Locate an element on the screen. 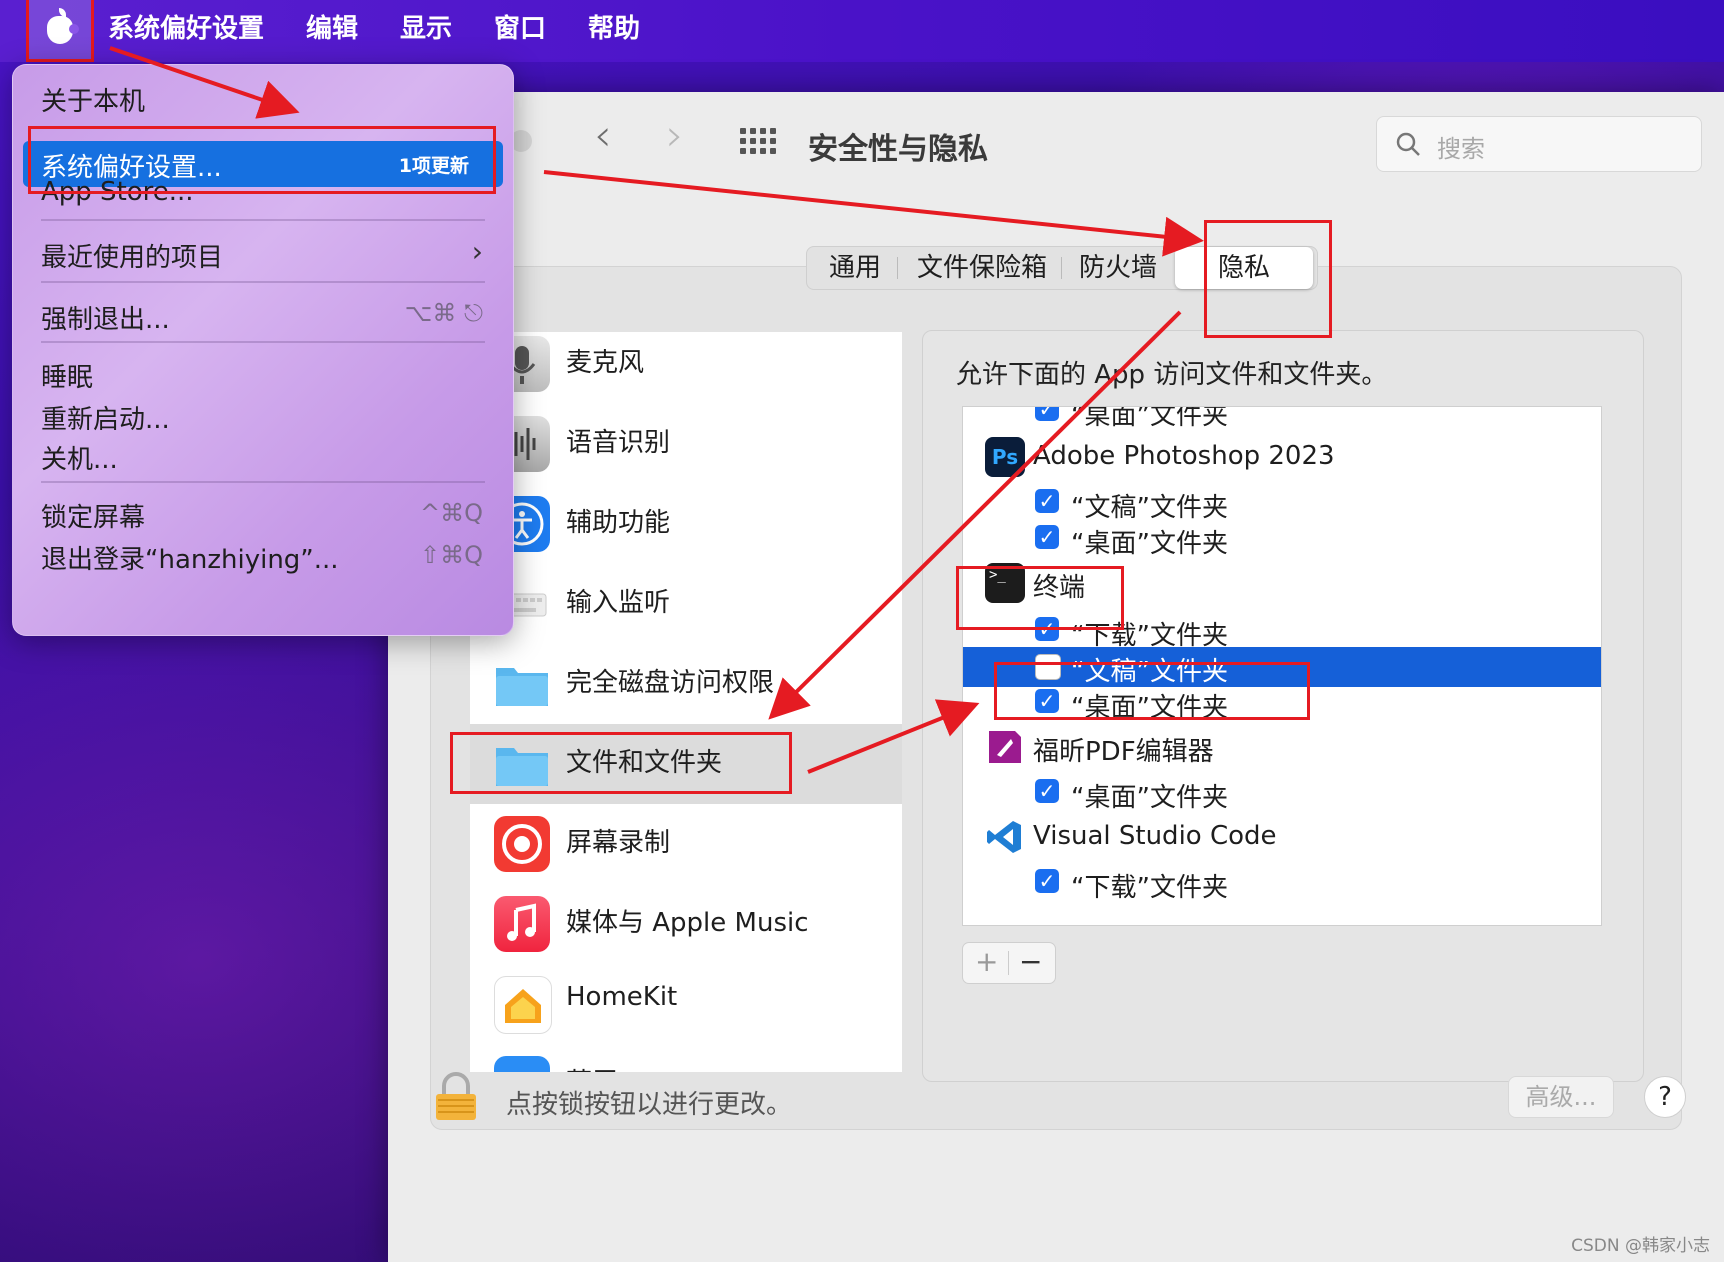  watermark: CSDN @韩家小志 is located at coordinates (1640, 1246).